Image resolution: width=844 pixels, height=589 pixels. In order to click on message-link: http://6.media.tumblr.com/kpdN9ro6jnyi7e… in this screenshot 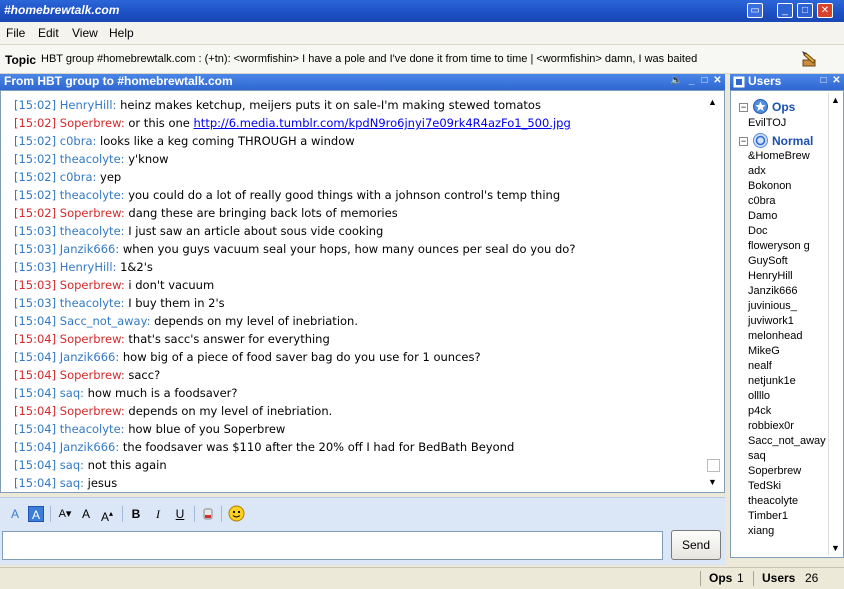, I will do `click(382, 123)`.